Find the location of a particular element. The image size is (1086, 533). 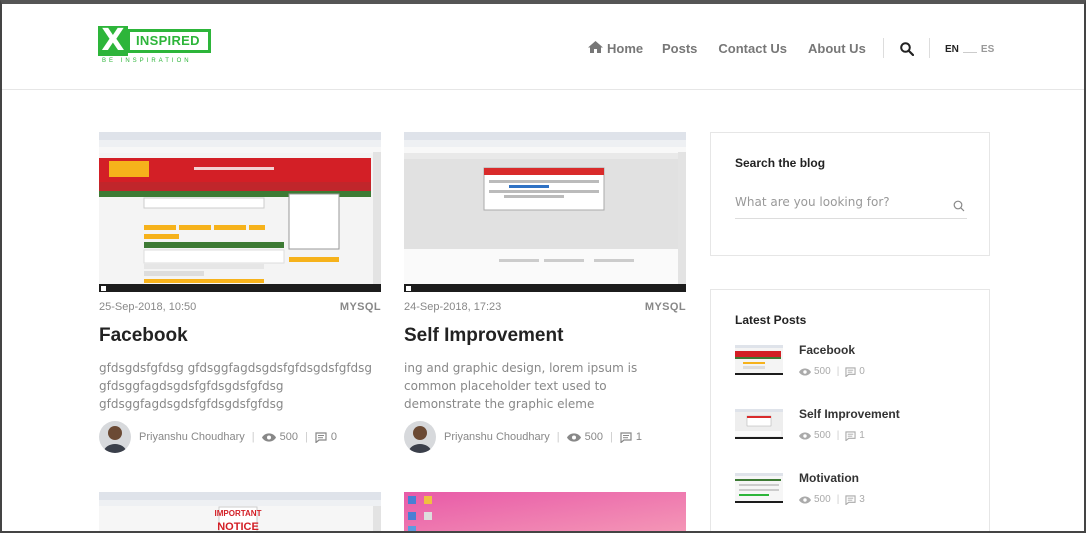

home-icon is located at coordinates (595, 48).